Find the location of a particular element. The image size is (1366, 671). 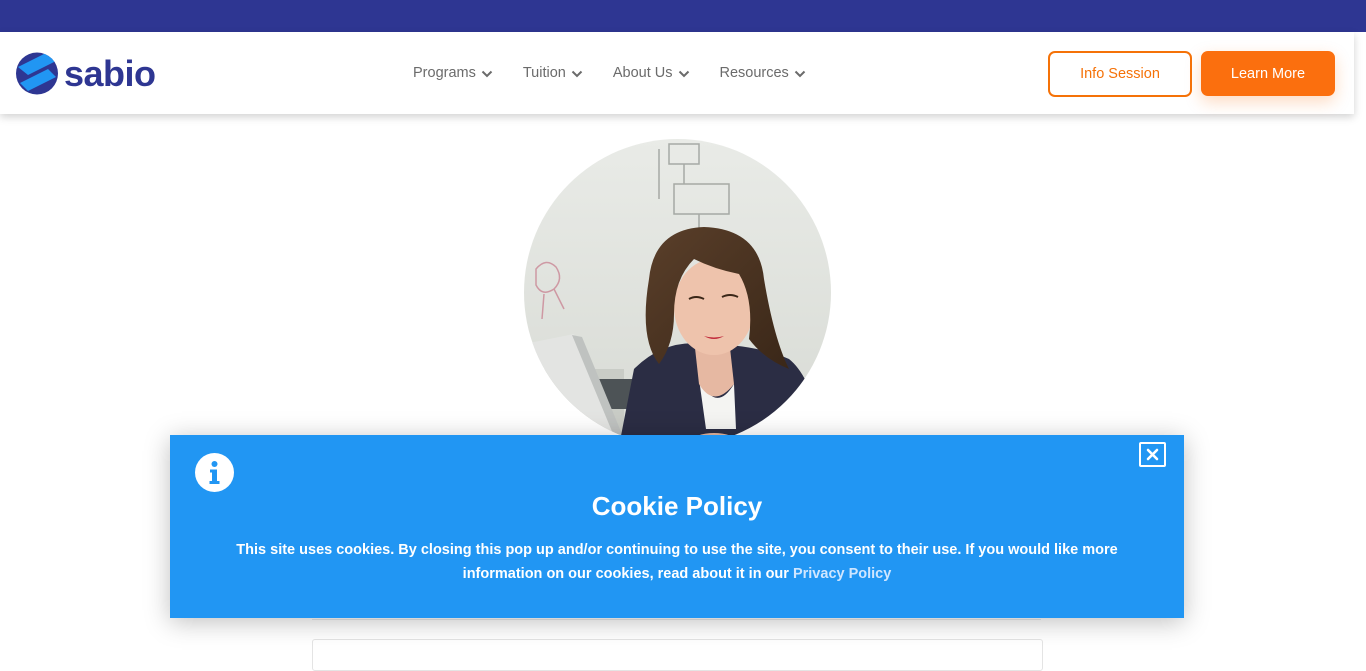

nav-resources: Resources is located at coordinates (763, 73).